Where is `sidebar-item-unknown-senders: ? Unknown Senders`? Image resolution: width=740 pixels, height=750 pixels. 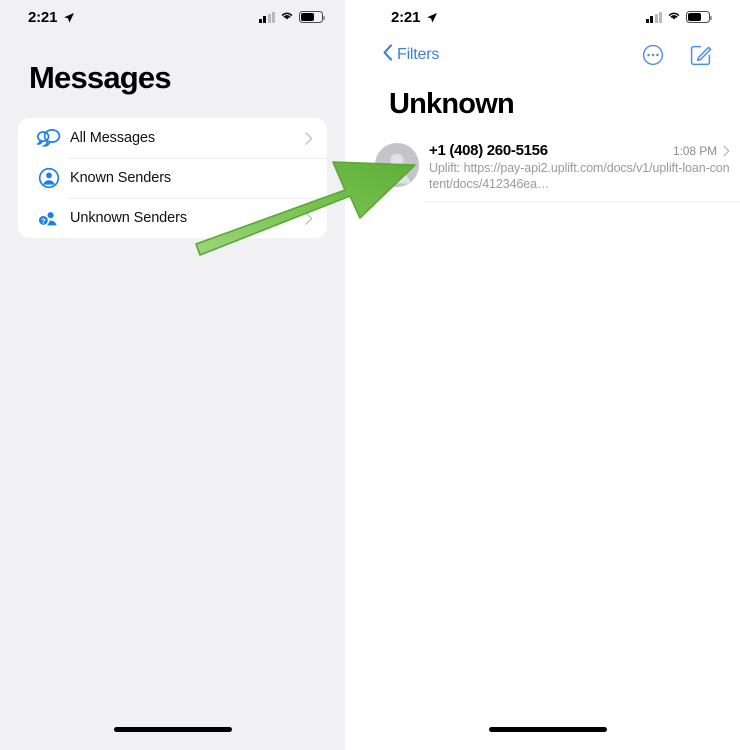 sidebar-item-unknown-senders: ? Unknown Senders is located at coordinates (172, 218).